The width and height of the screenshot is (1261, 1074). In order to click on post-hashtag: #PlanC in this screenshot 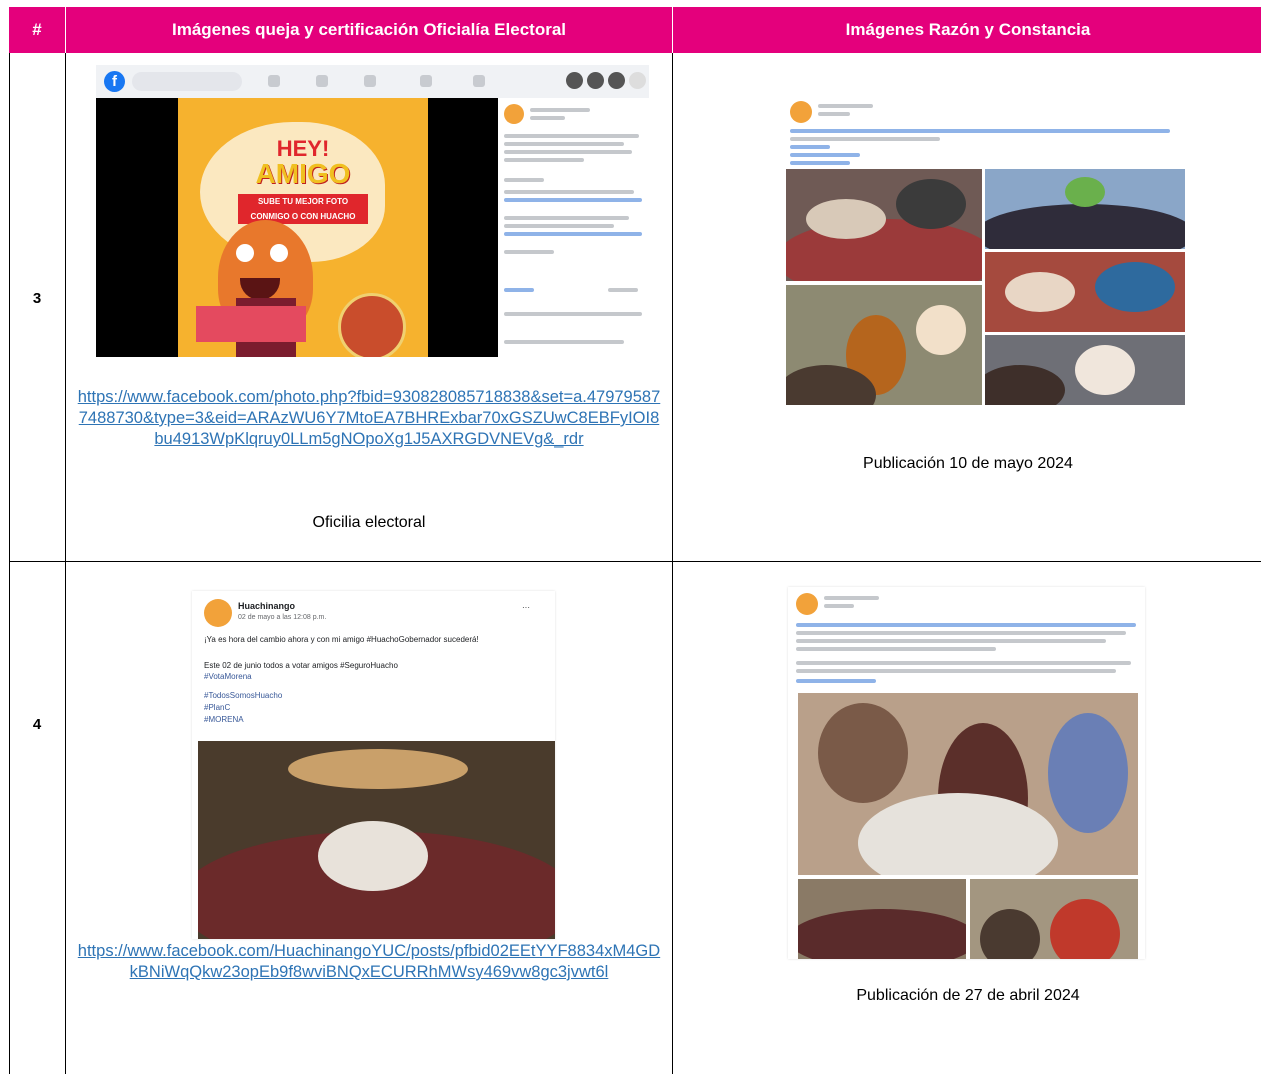, I will do `click(217, 707)`.